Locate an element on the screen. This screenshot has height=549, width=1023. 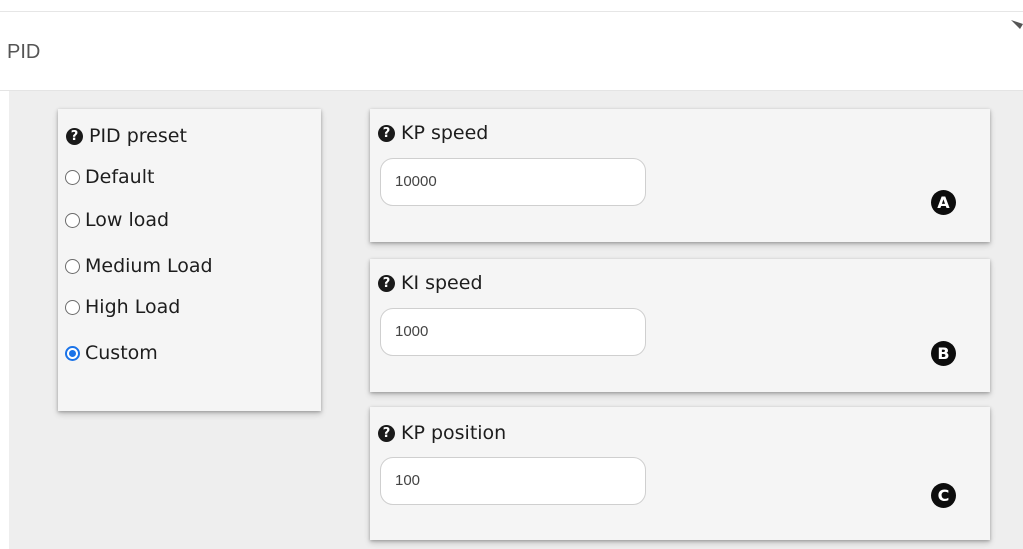
kp-speed-card: ? KP speed 10000 A is located at coordinates (680, 175).